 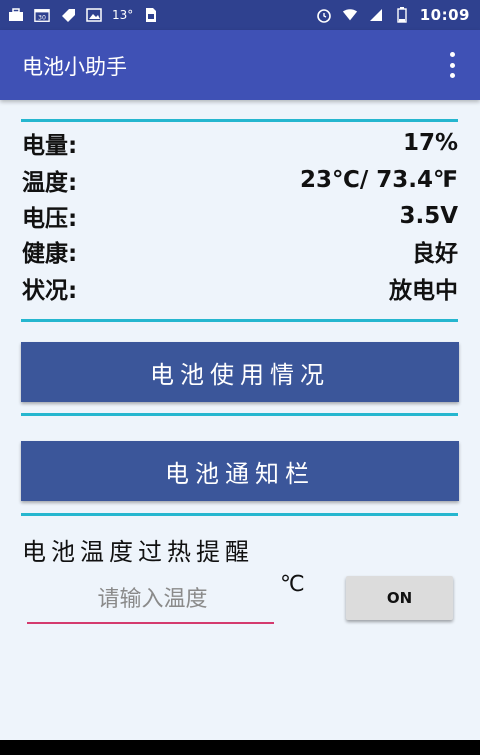 What do you see at coordinates (240, 471) in the screenshot?
I see `battery-notification-button: 电池通知栏` at bounding box center [240, 471].